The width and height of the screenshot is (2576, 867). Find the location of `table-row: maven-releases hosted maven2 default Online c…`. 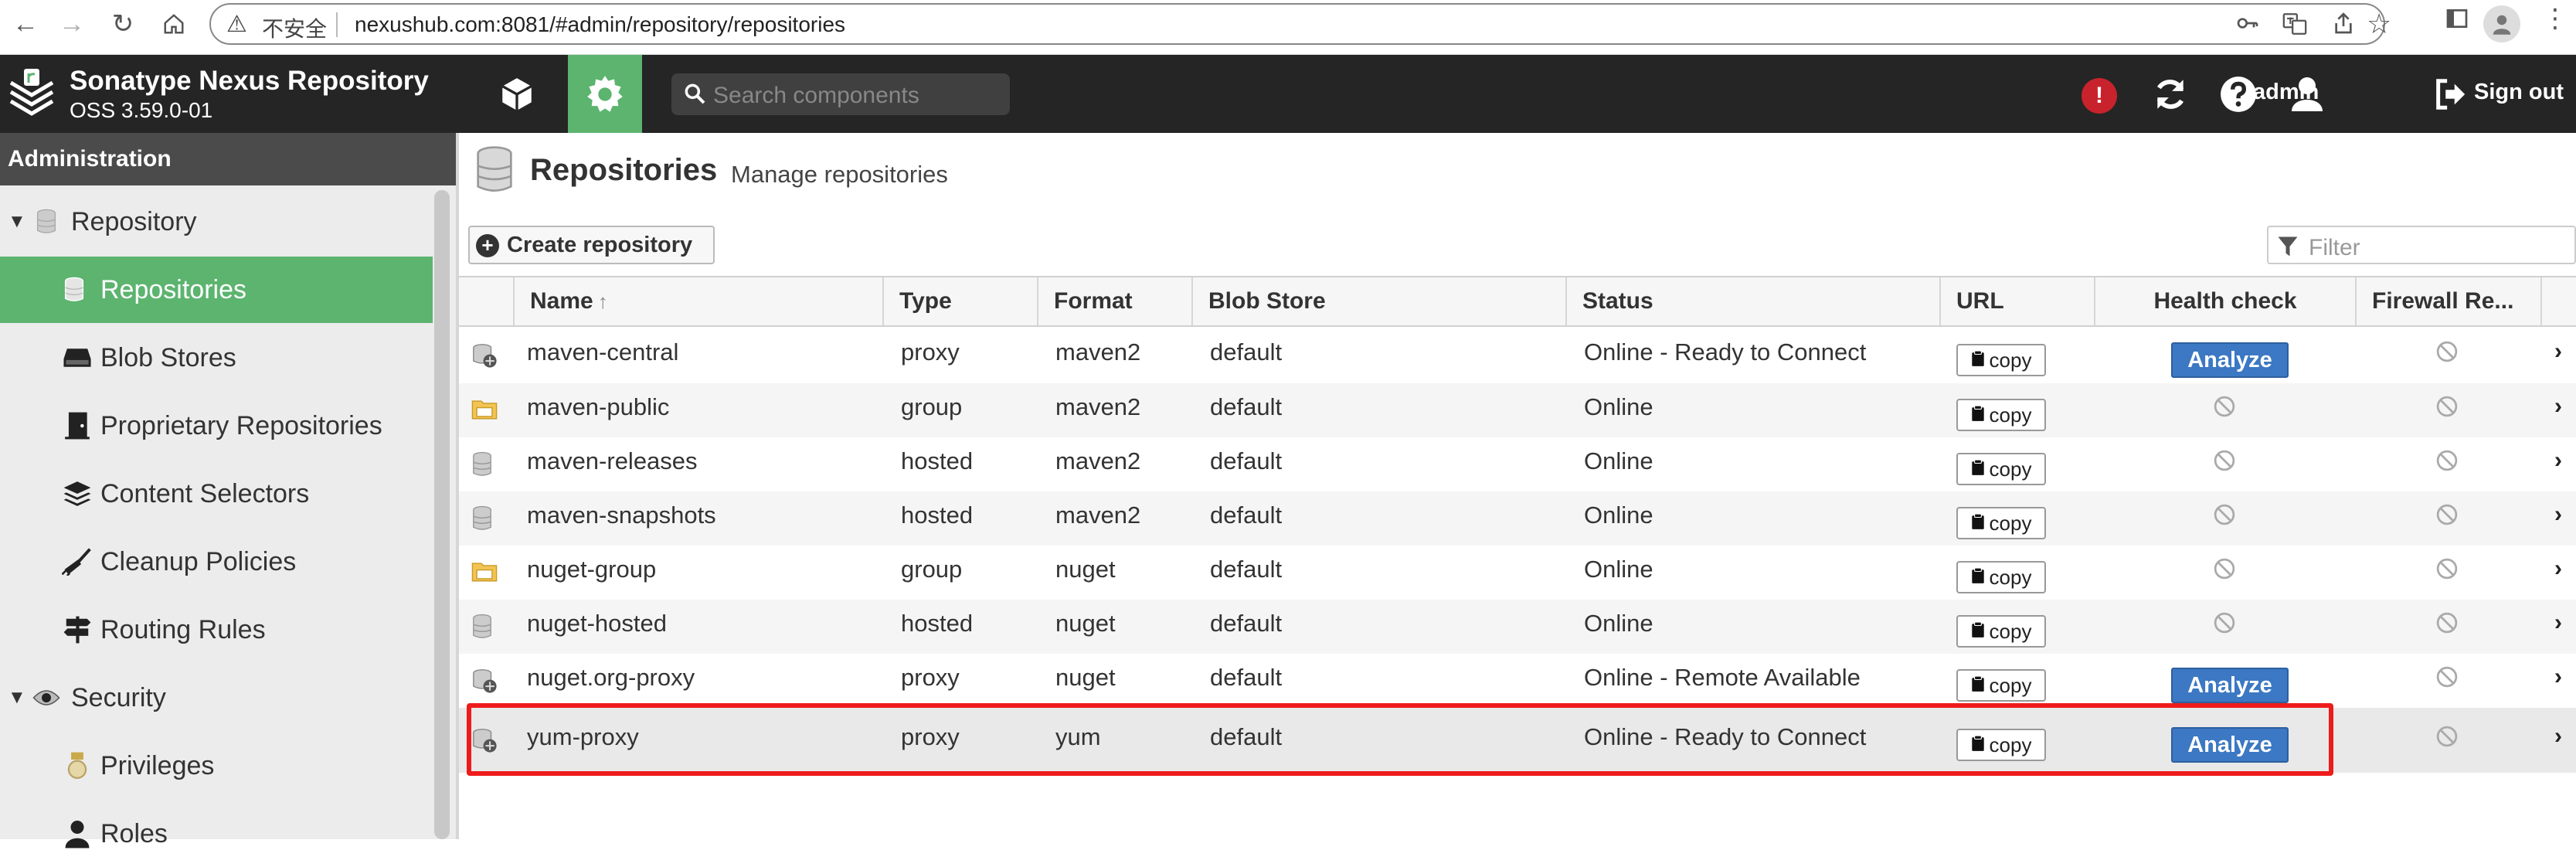

table-row: maven-releases hosted maven2 default Online c… is located at coordinates (1517, 464).